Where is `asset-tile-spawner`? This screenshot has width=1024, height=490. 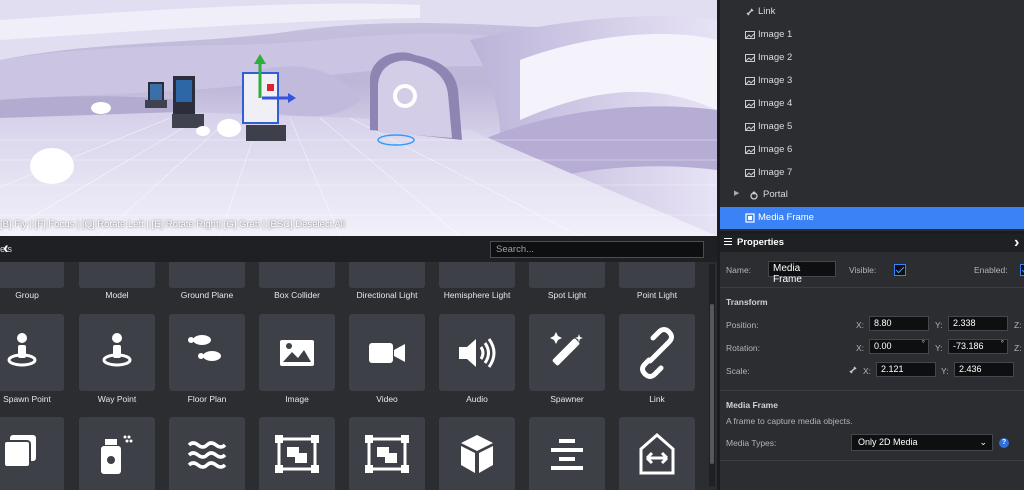
asset-tile-spawner is located at coordinates (567, 352).